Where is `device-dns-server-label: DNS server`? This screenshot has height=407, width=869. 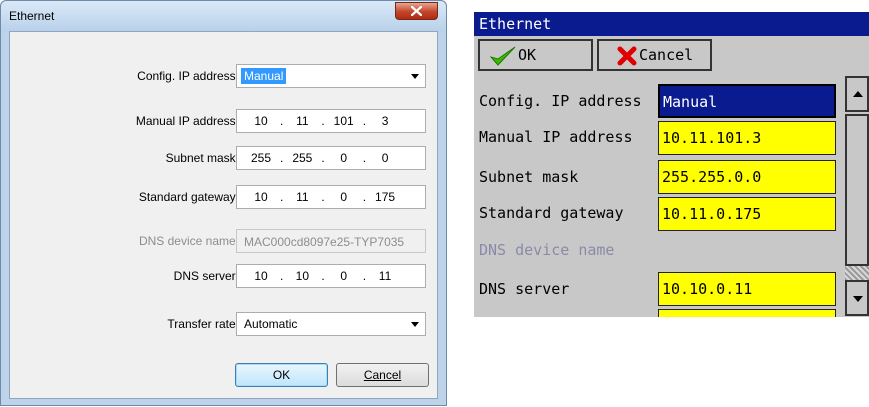
device-dns-server-label: DNS server is located at coordinates (524, 289).